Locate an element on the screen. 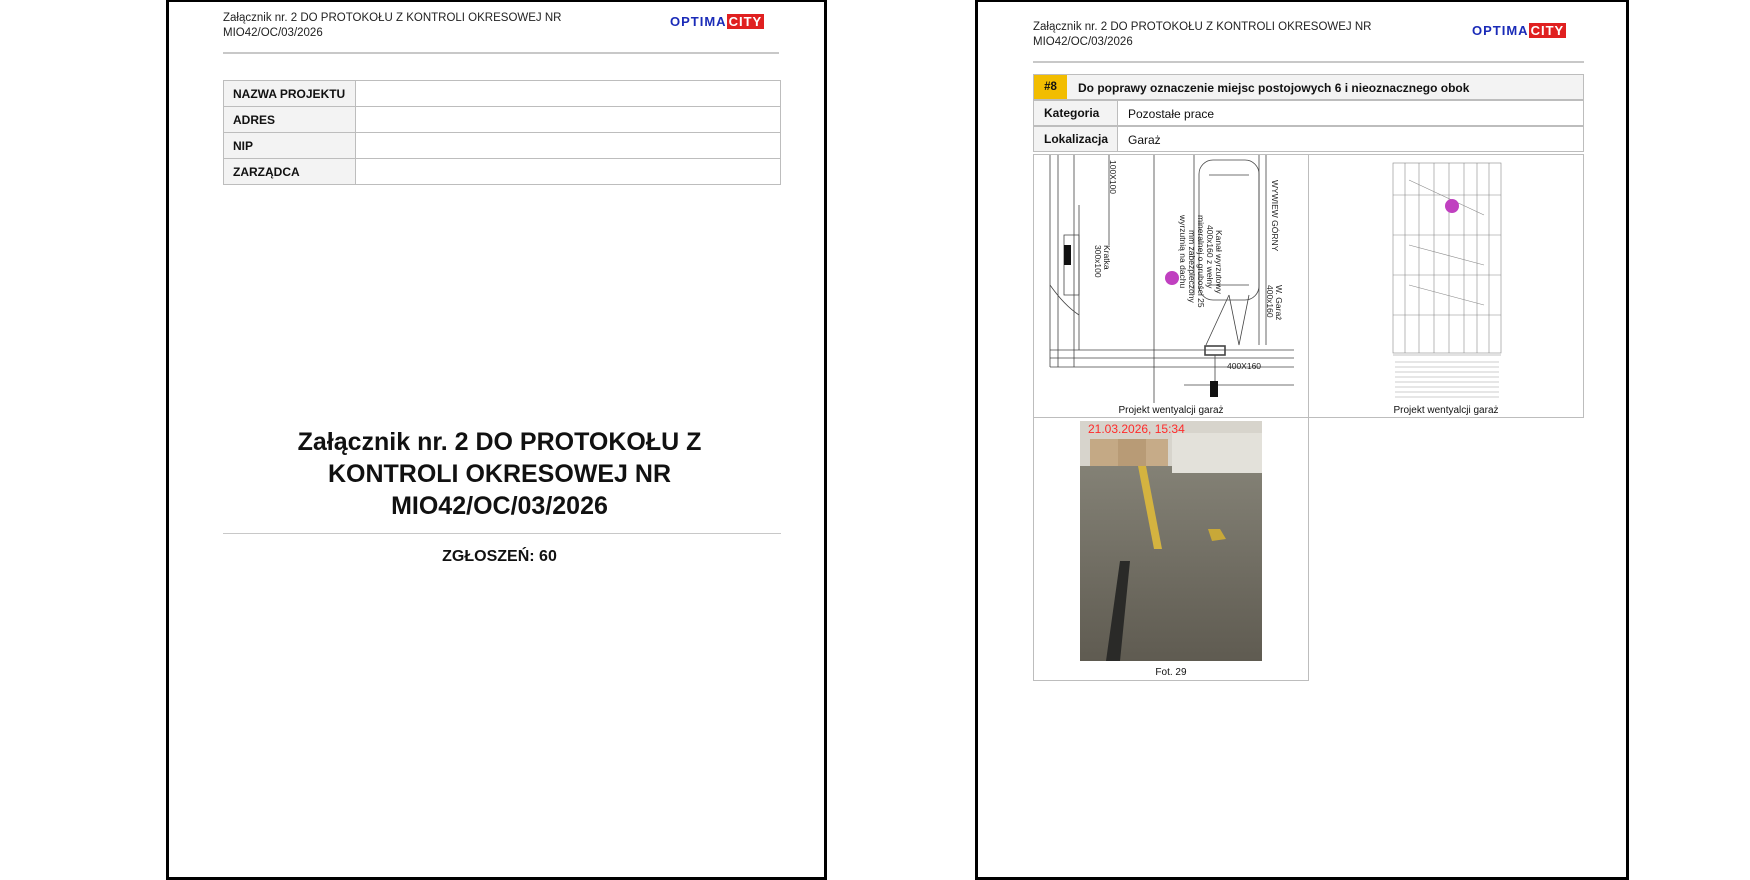 The height and width of the screenshot is (880, 1750). table-row: NIP is located at coordinates (502, 145).